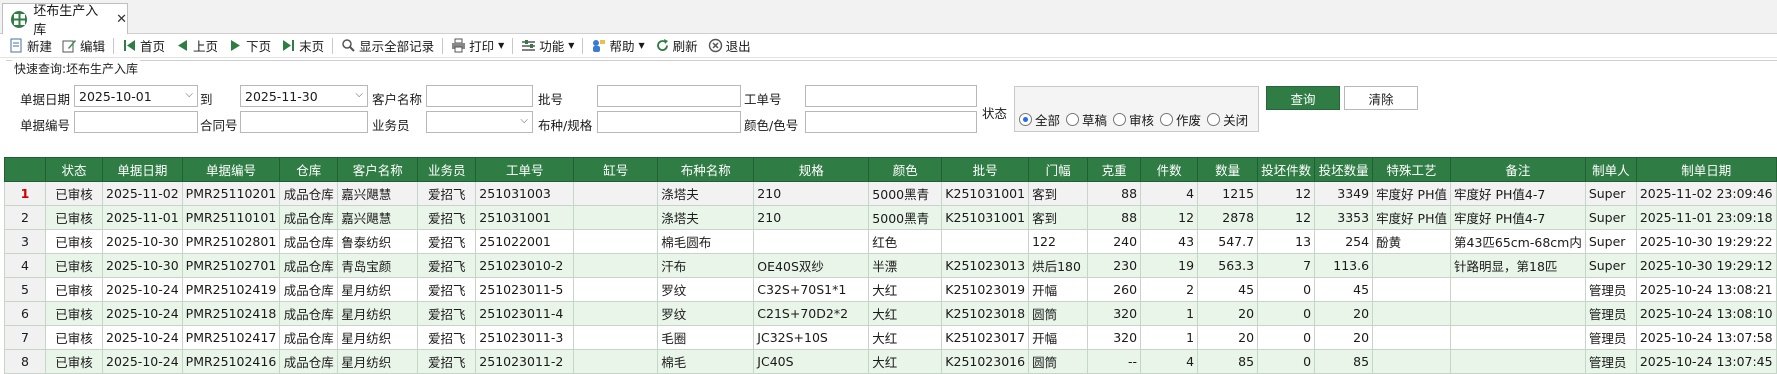  Describe the element at coordinates (1411, 241) in the screenshot. I see `table-cell: 酚黄` at that location.